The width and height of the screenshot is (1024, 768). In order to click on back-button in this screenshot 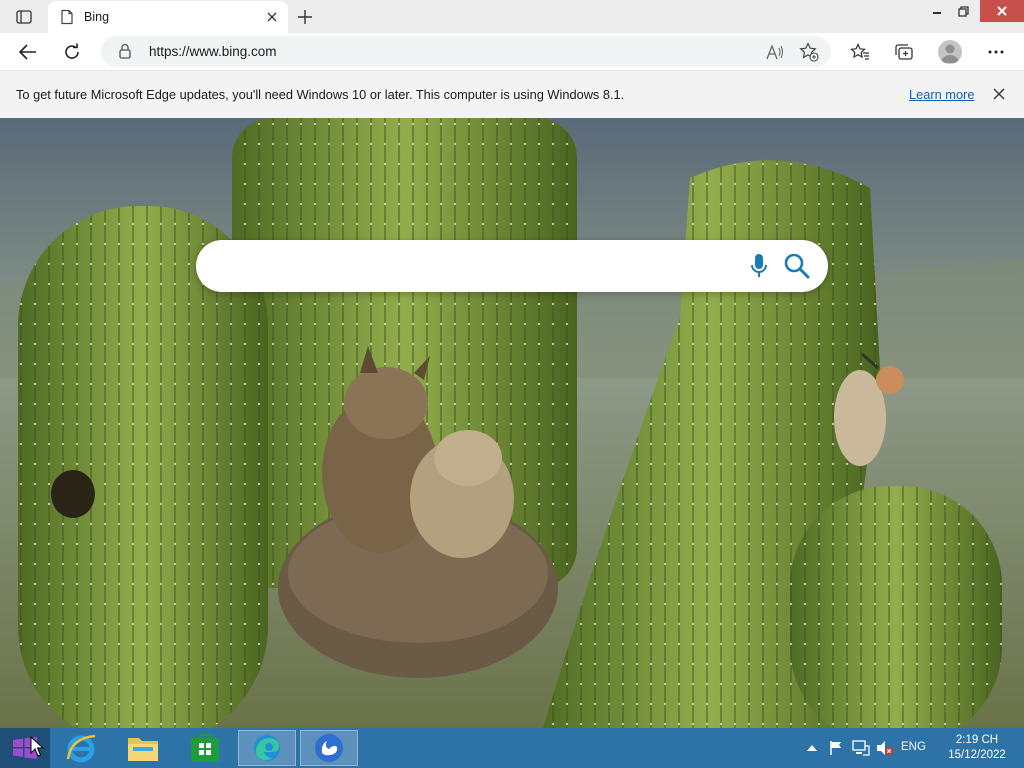, I will do `click(28, 52)`.